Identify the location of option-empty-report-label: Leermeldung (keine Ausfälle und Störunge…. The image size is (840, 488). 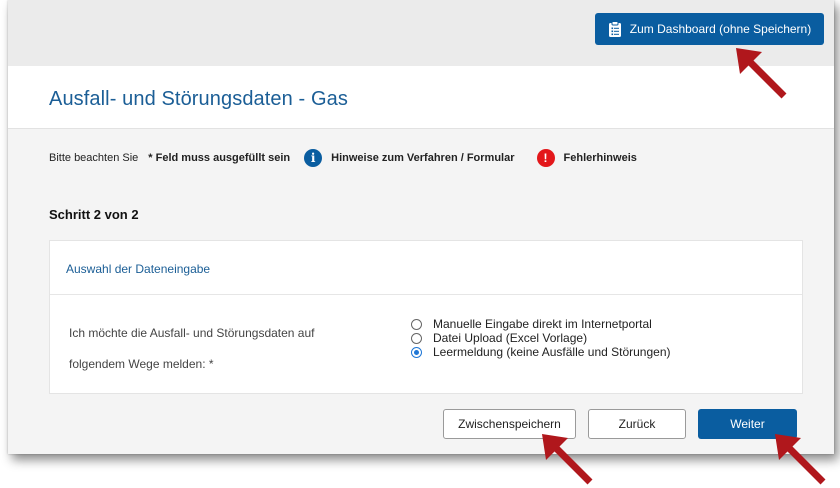
(552, 352).